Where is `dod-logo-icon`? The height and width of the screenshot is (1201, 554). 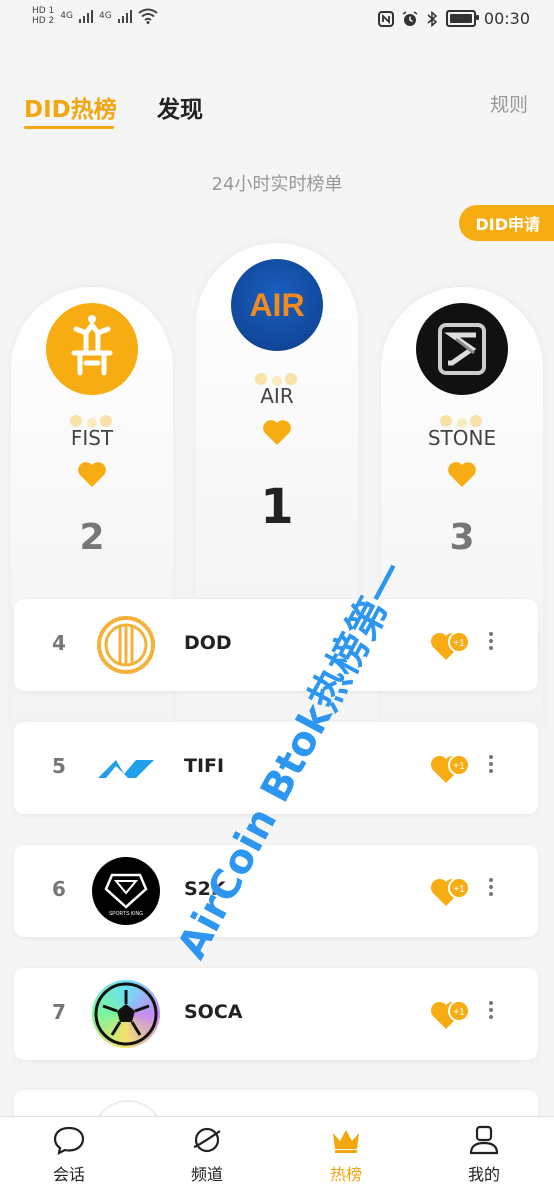 dod-logo-icon is located at coordinates (126, 645).